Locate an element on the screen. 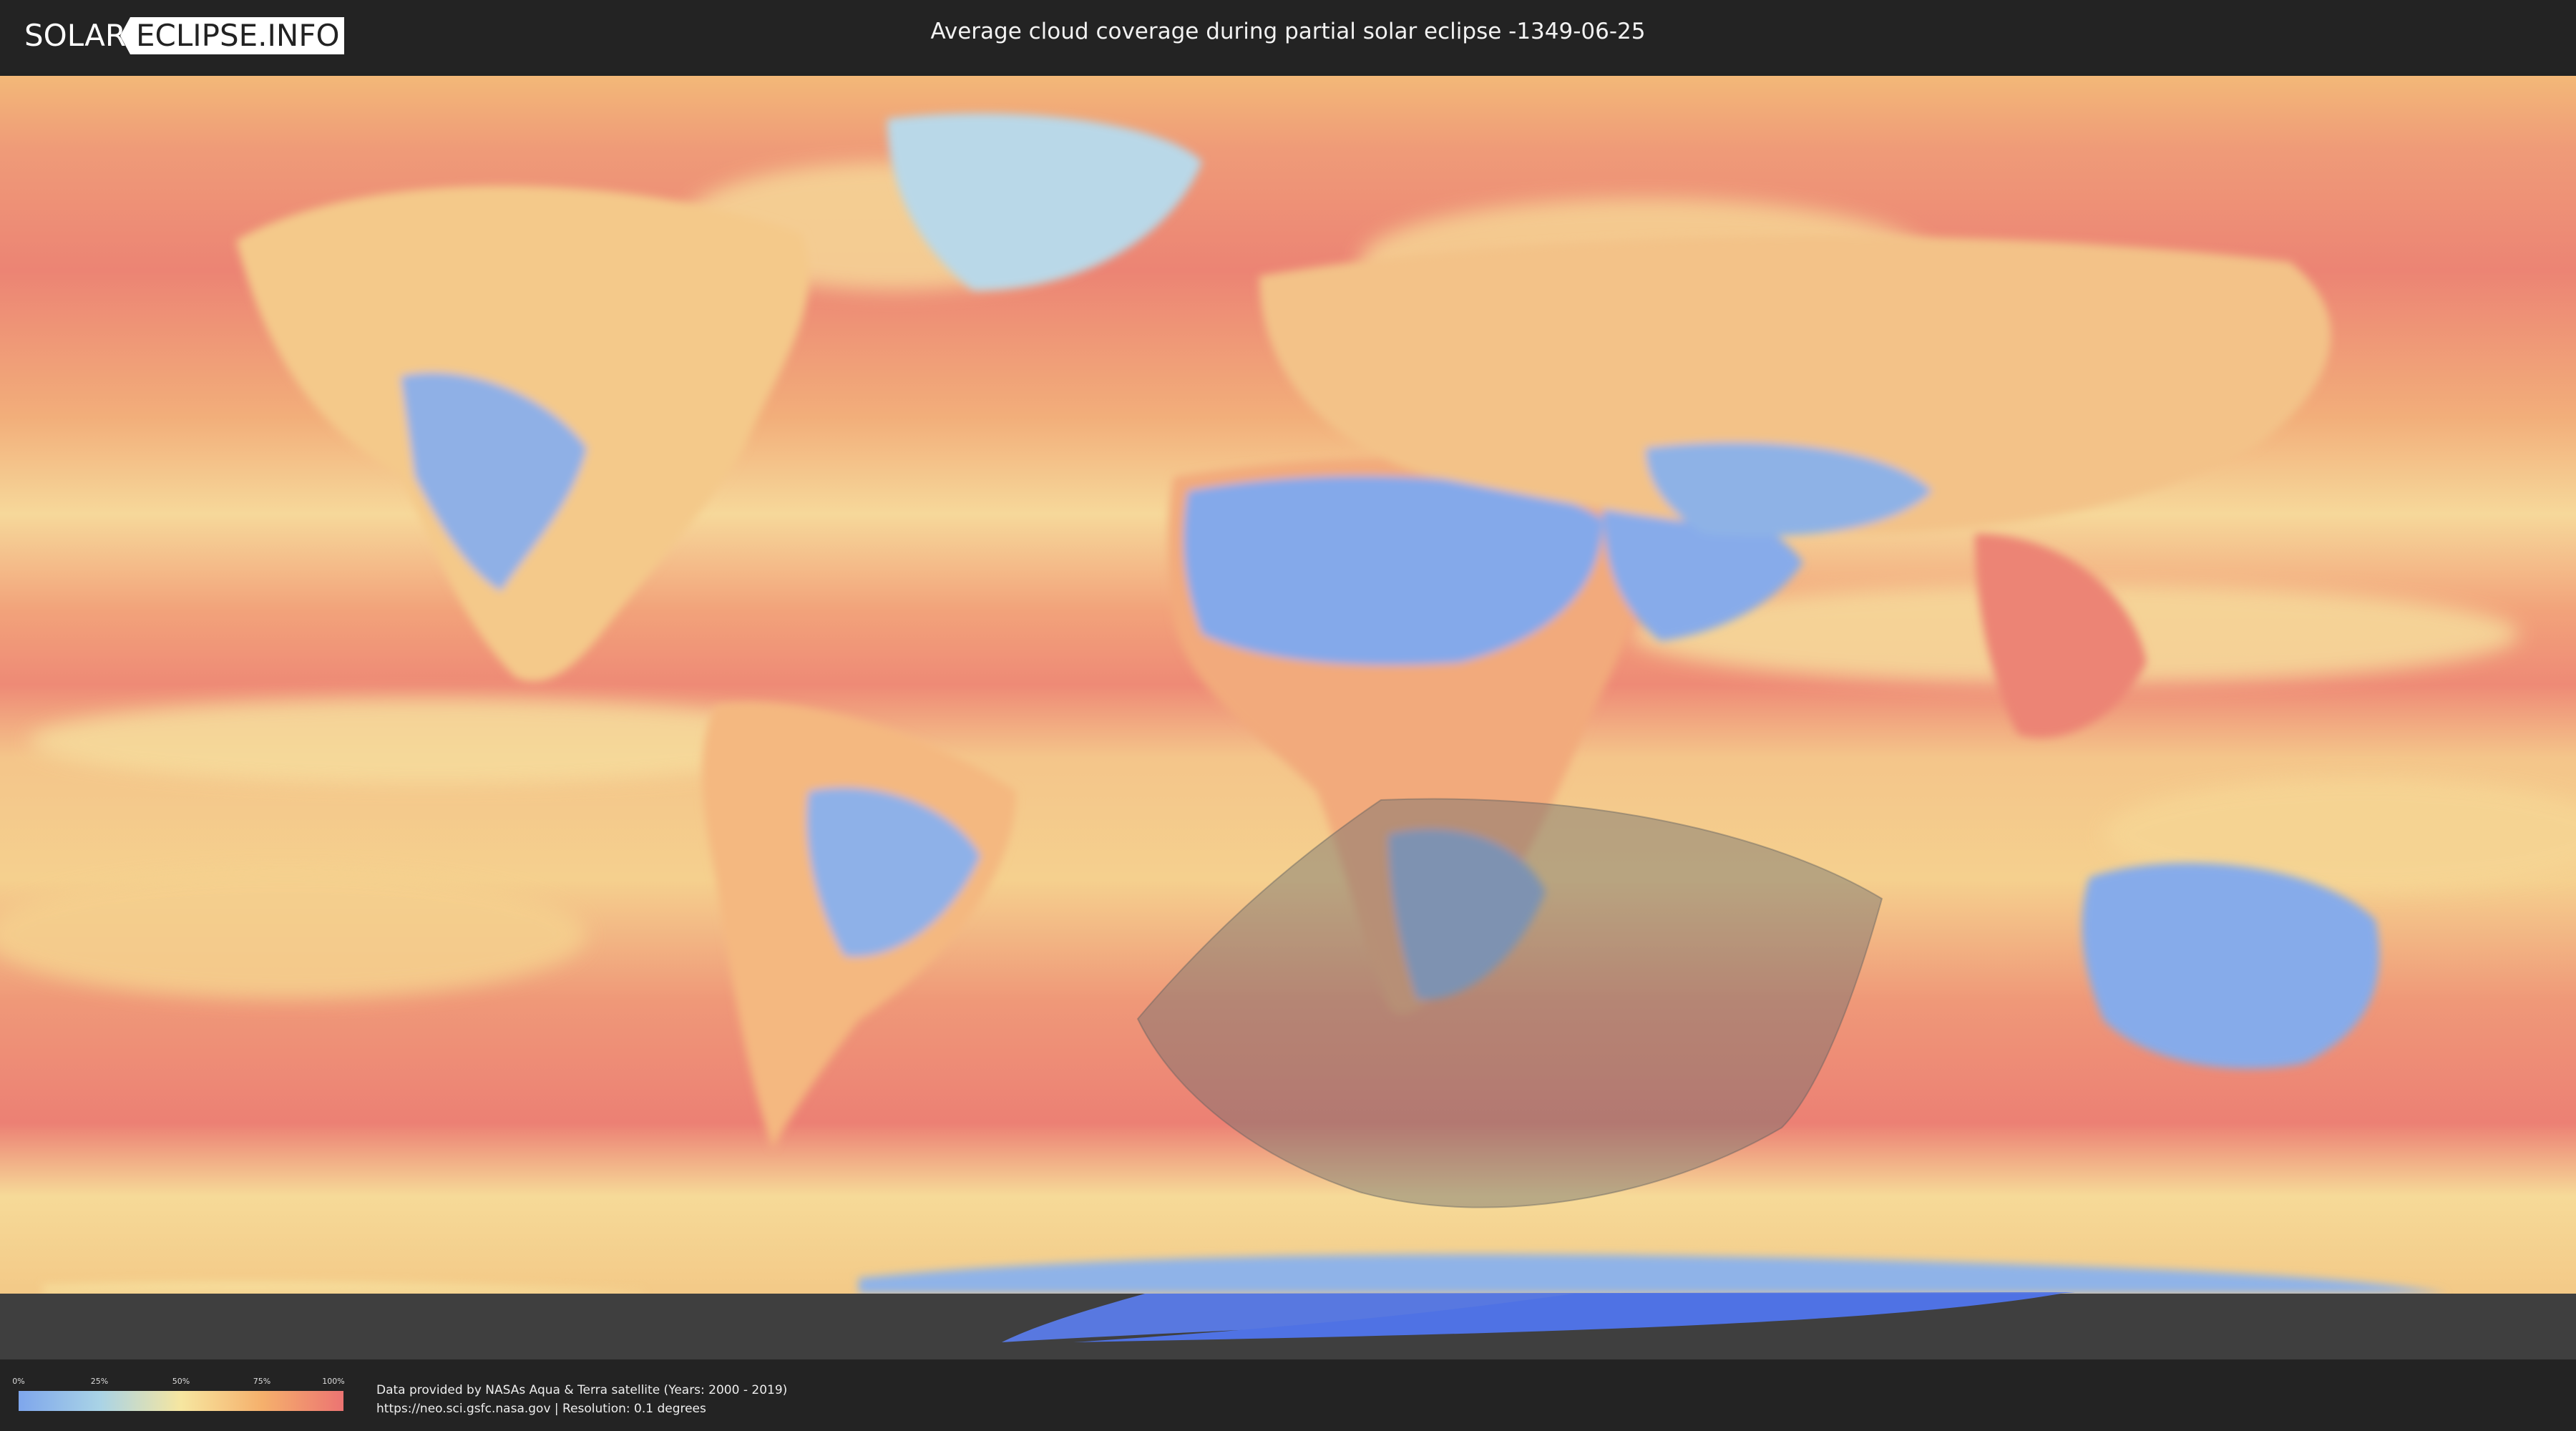 This screenshot has width=2576, height=1431. legend-ticks: 0% 25% 50% 75% 100% is located at coordinates (178, 1384).